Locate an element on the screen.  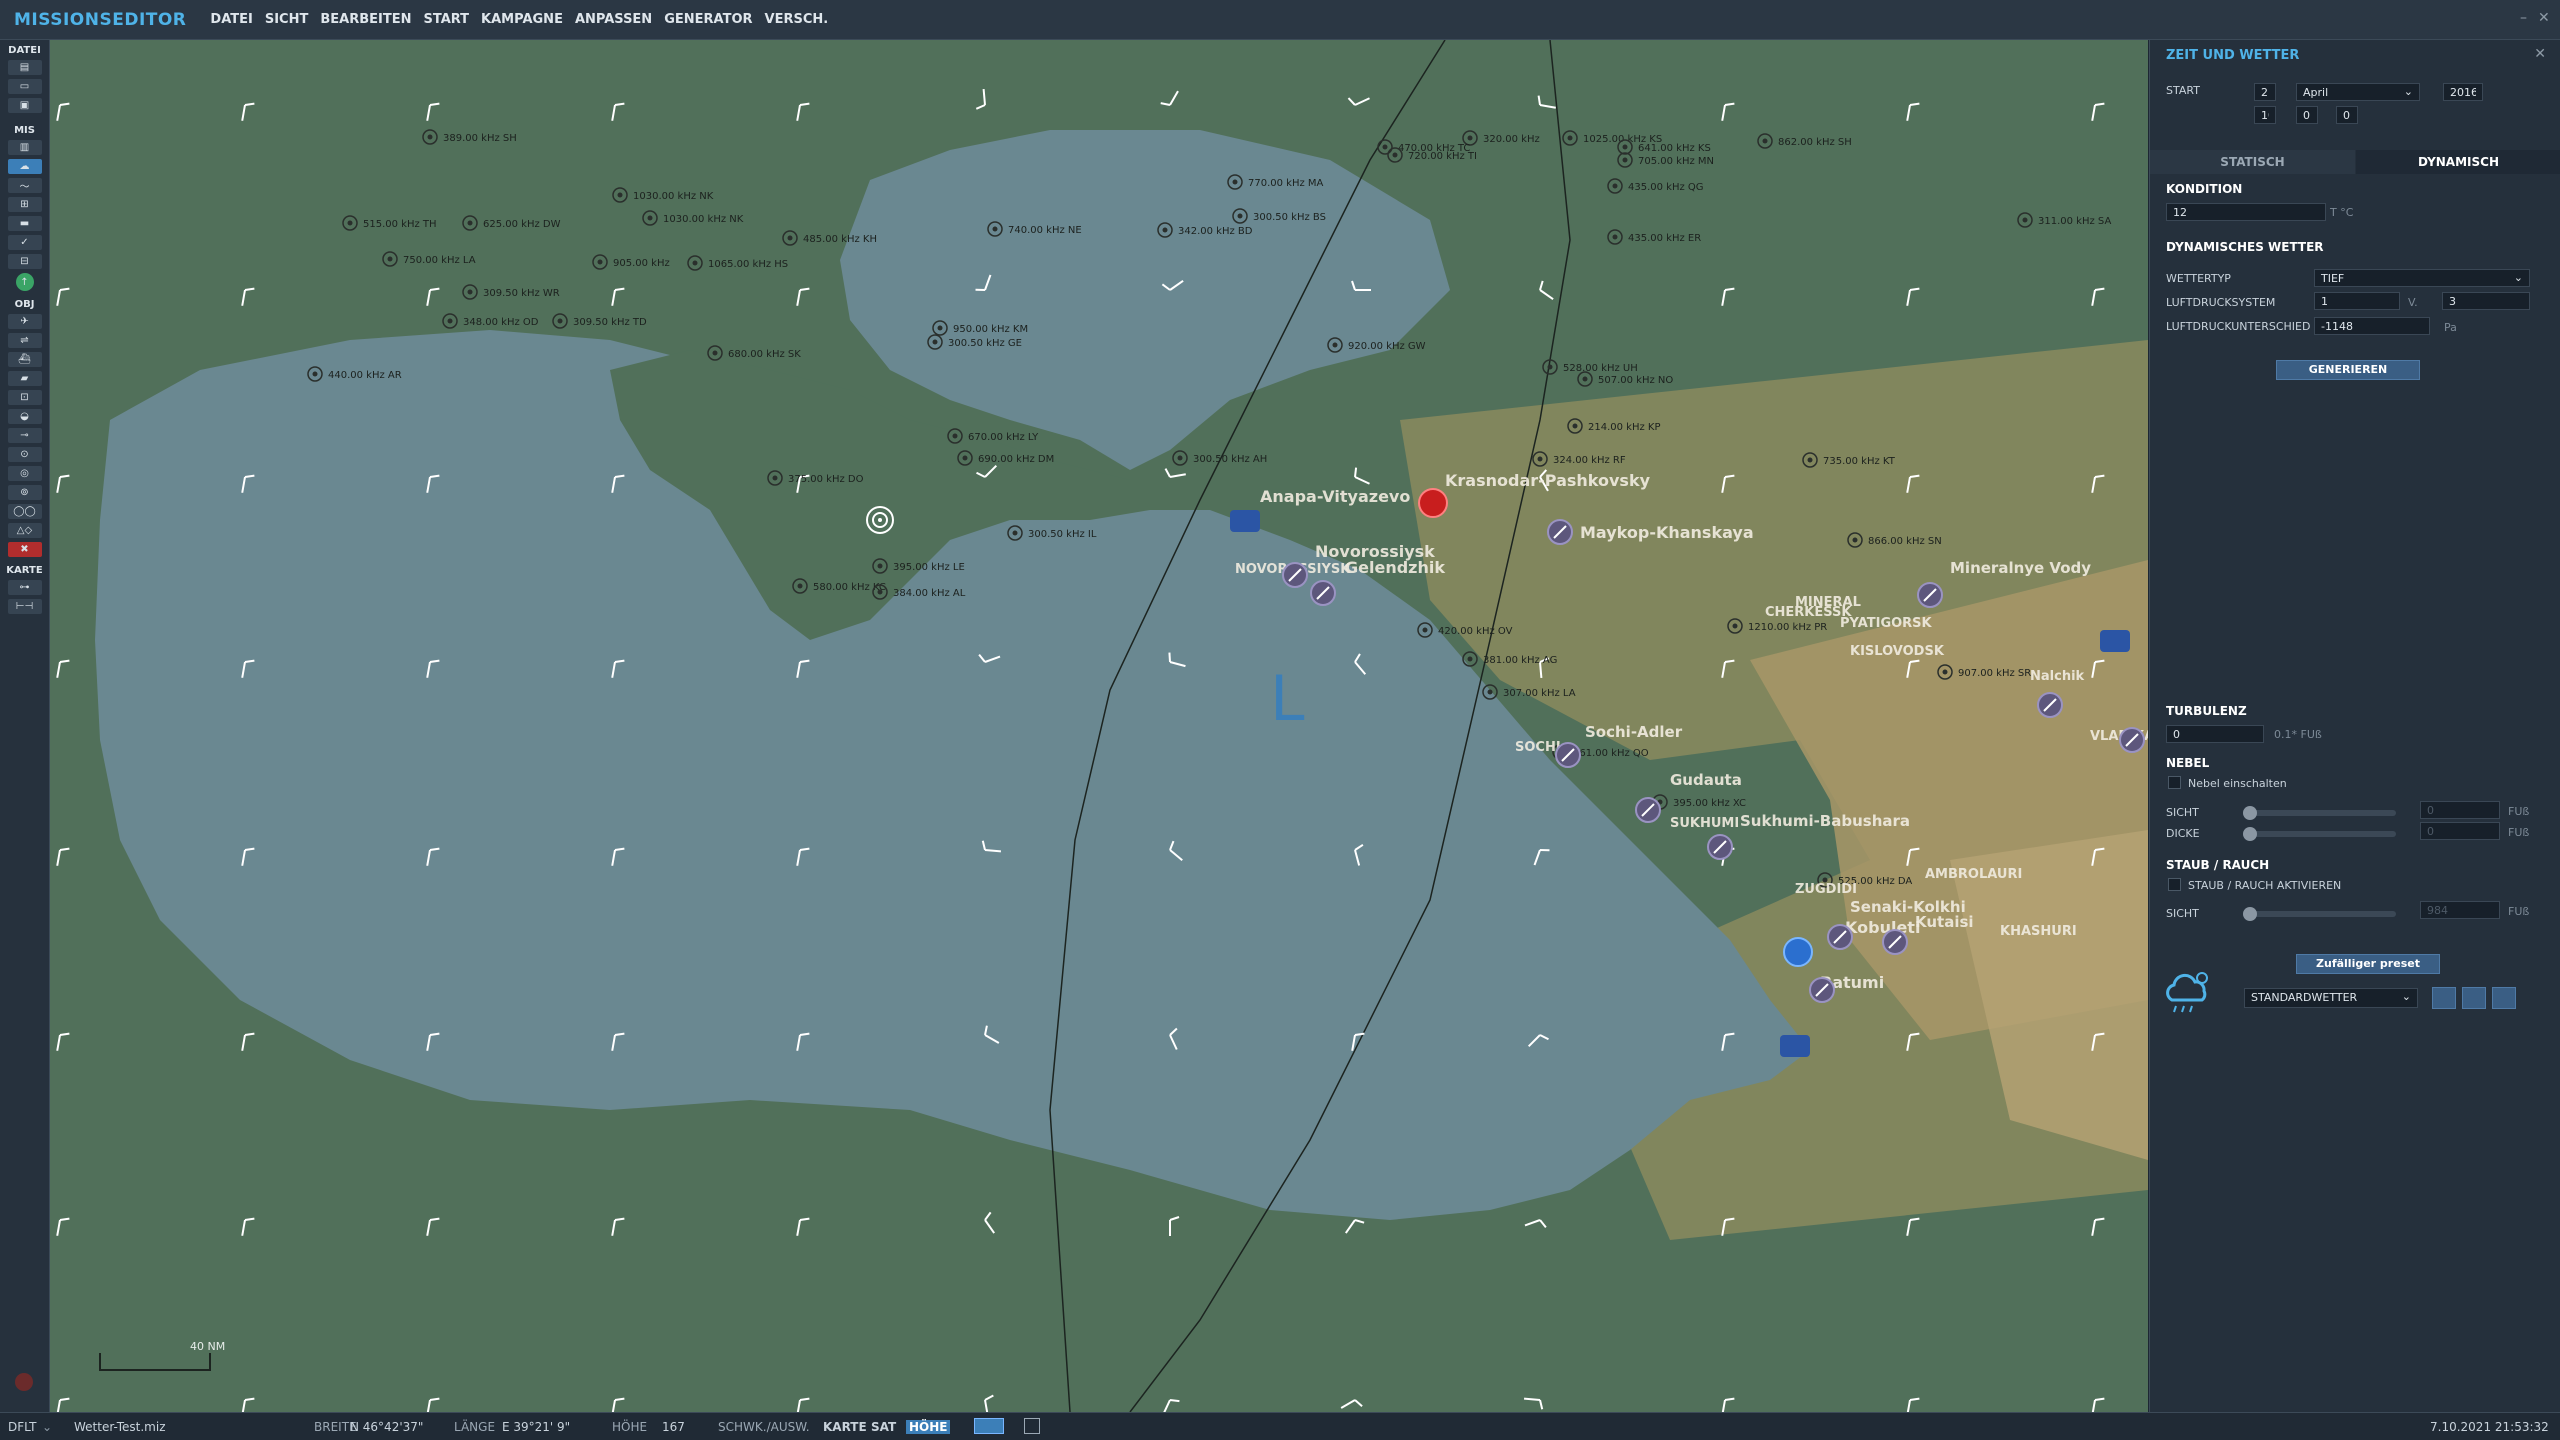
measure-icon: ⊢⊣ is located at coordinates (24, 606).